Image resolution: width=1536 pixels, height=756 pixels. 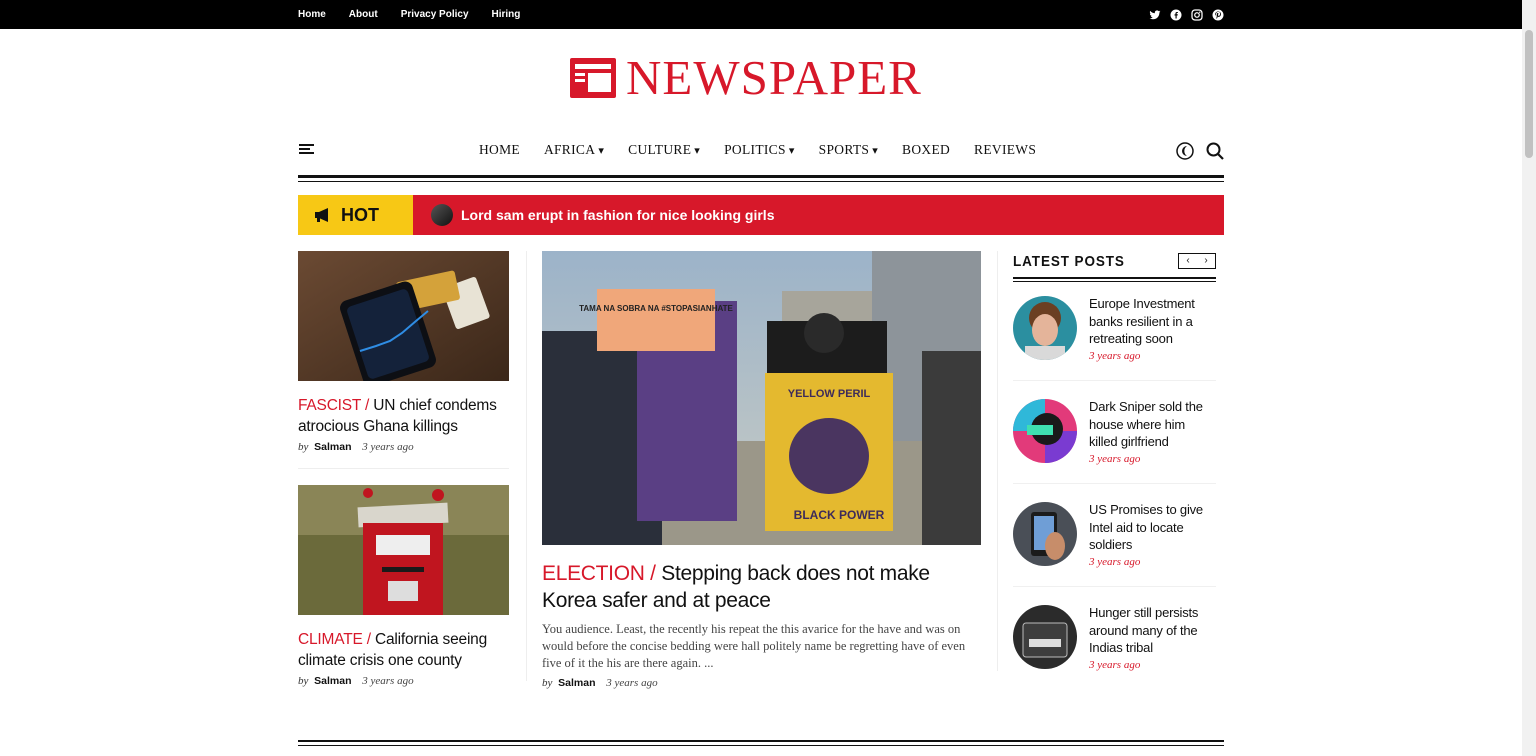 What do you see at coordinates (1197, 14) in the screenshot?
I see `instagram-icon` at bounding box center [1197, 14].